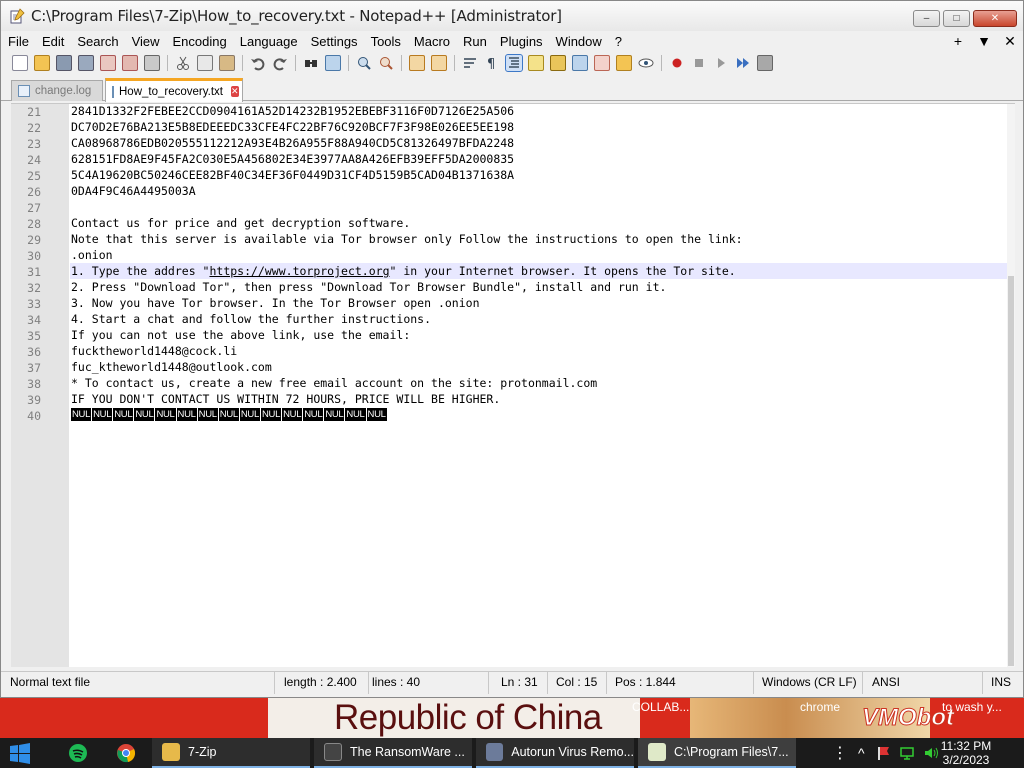 Image resolution: width=1024 pixels, height=768 pixels. What do you see at coordinates (97, 41) in the screenshot?
I see `menu-search: Search` at bounding box center [97, 41].